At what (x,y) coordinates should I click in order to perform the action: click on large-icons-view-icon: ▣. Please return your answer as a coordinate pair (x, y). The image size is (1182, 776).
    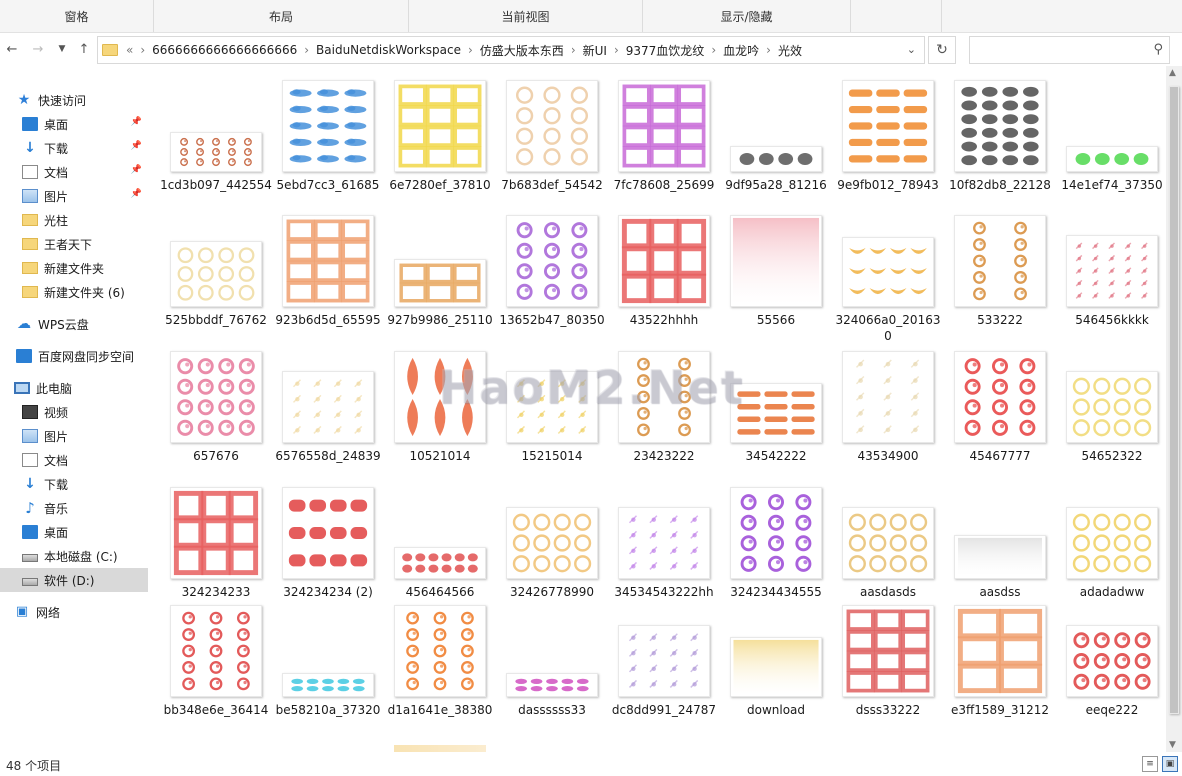
    Looking at the image, I should click on (1170, 764).